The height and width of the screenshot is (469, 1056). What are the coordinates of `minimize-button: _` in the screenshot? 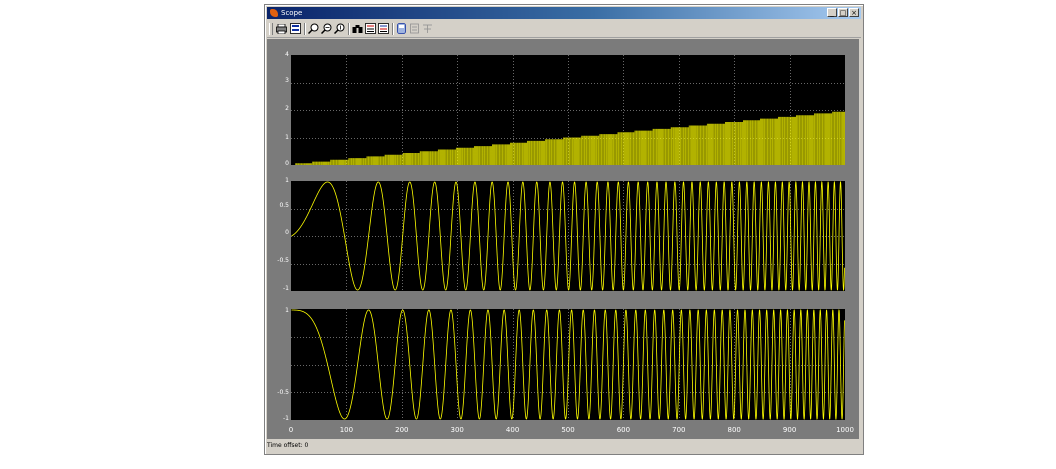 It's located at (832, 12).